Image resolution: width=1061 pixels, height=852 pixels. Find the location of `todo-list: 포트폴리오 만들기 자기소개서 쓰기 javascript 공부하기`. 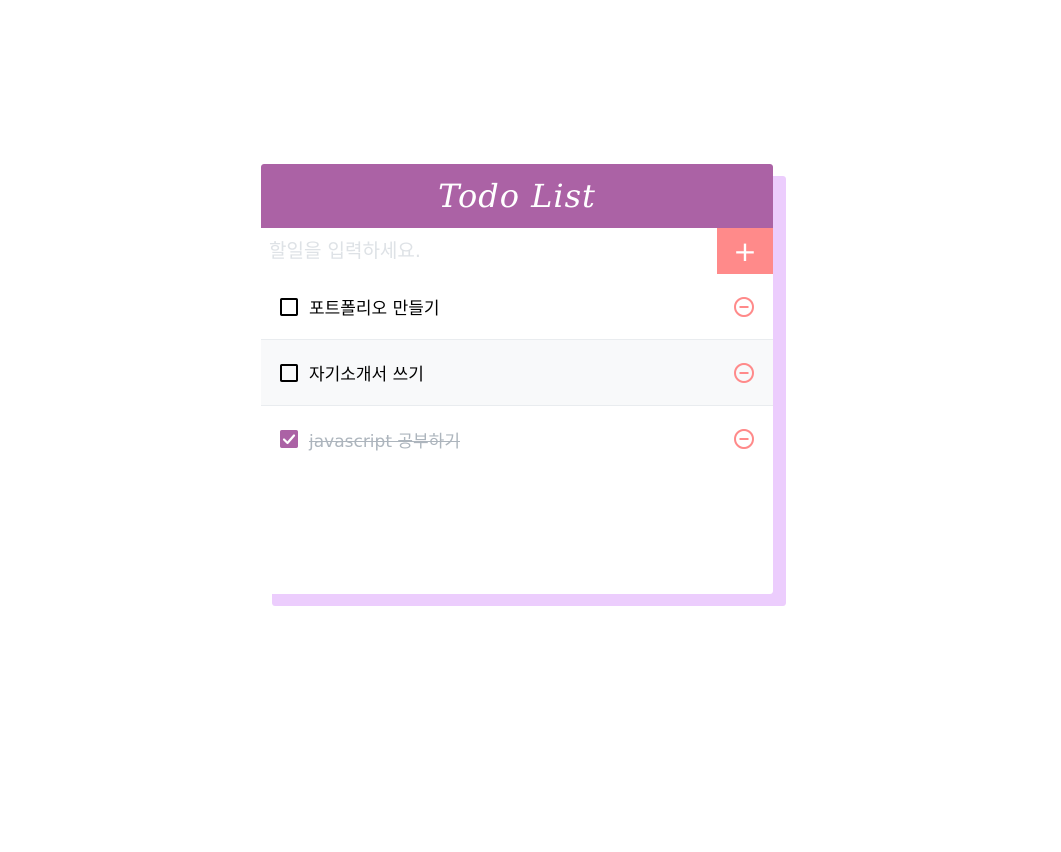

todo-list: 포트폴리오 만들기 자기소개서 쓰기 javascript 공부하기 is located at coordinates (517, 373).